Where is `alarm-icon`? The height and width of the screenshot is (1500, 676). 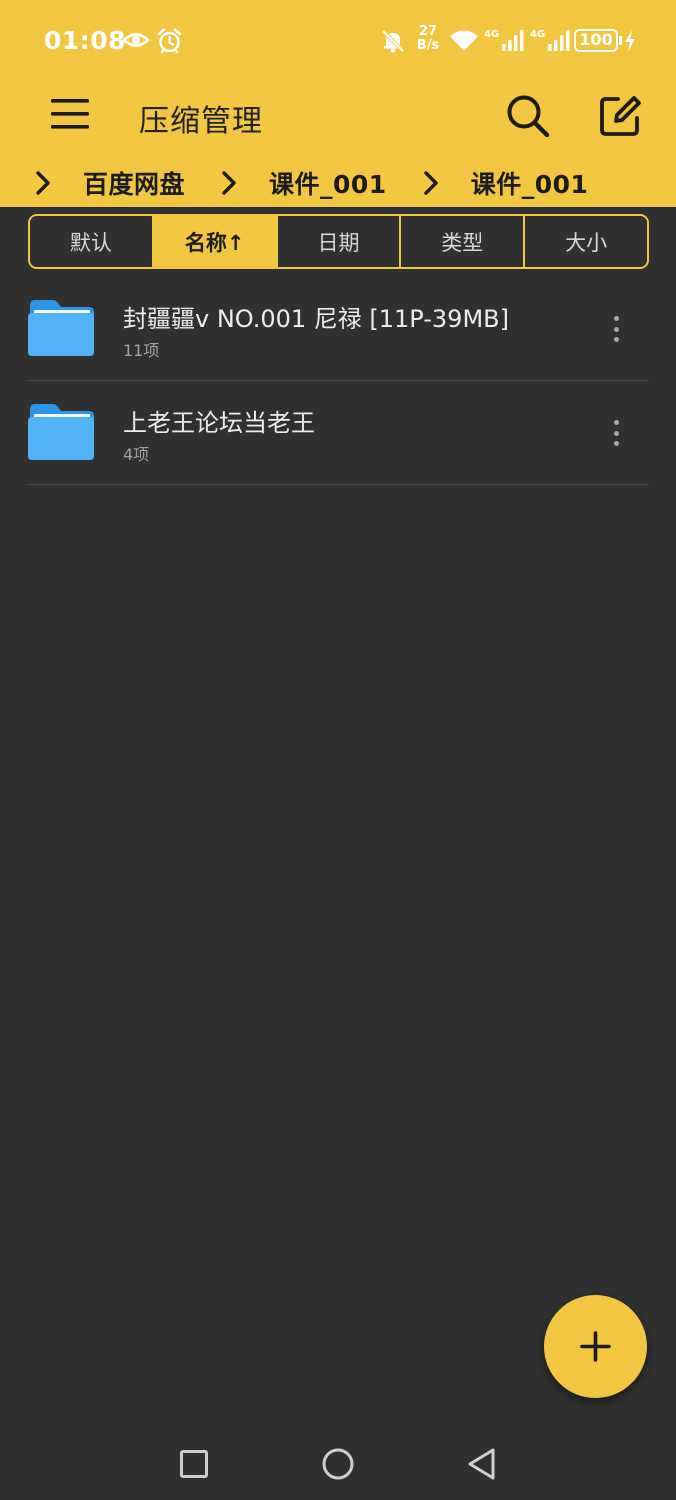 alarm-icon is located at coordinates (169, 42).